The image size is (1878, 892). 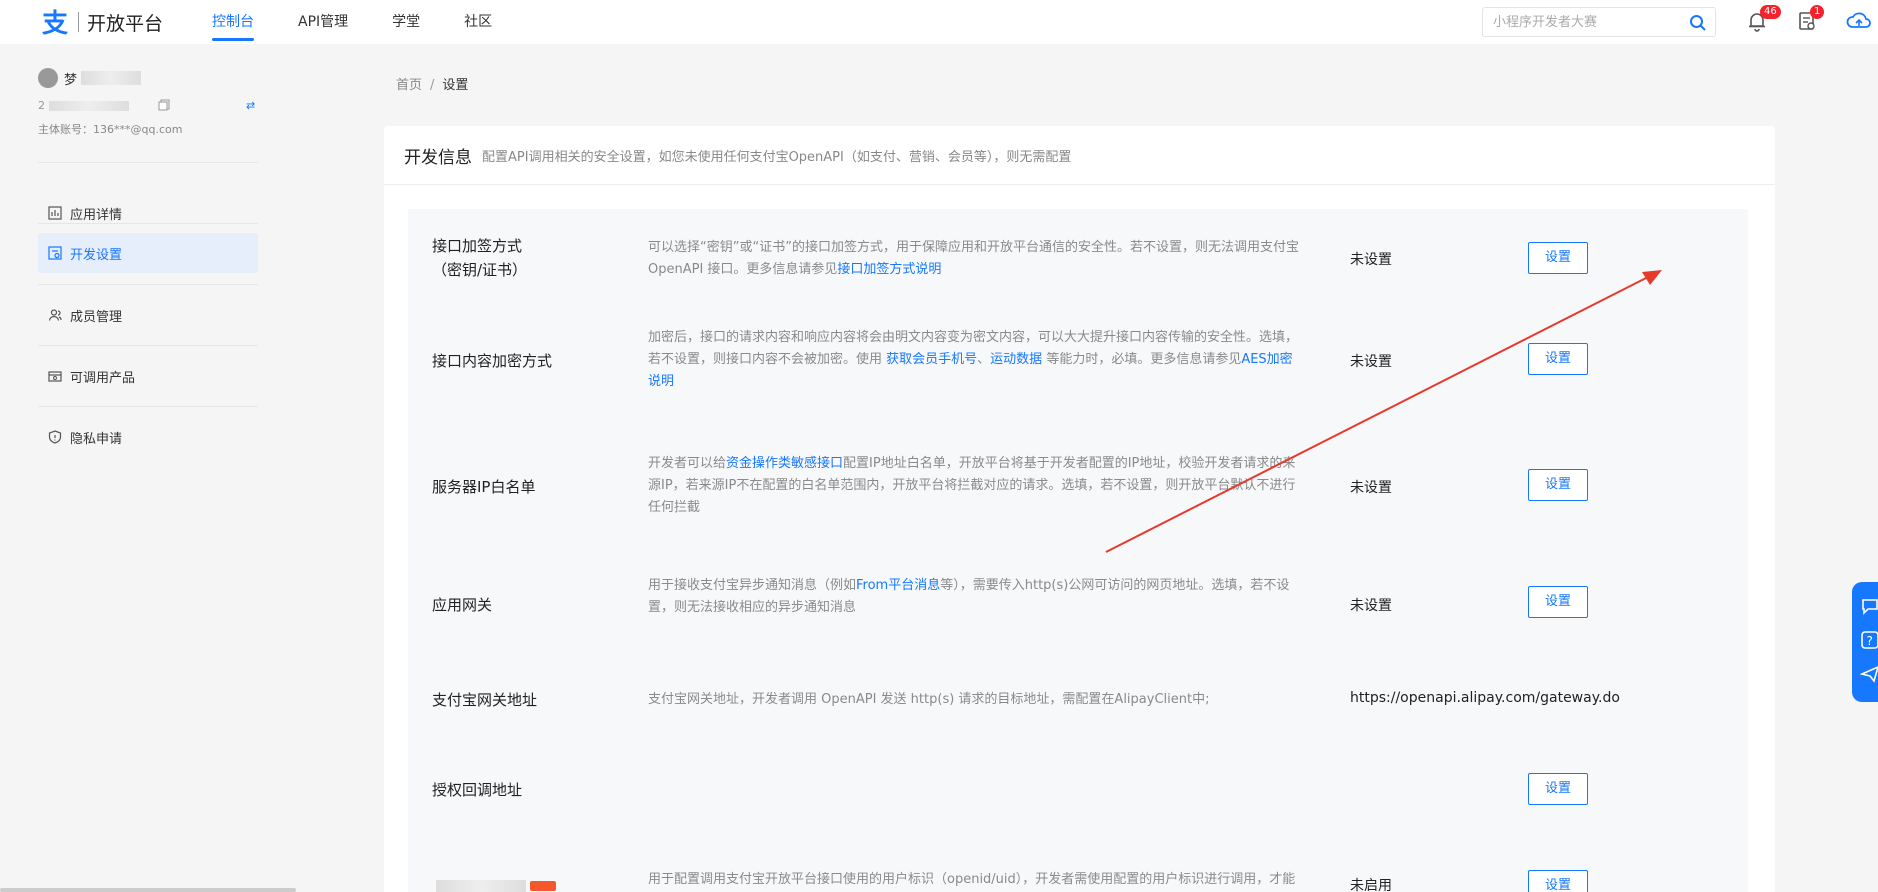 What do you see at coordinates (1578, 22) in the screenshot?
I see `search-input` at bounding box center [1578, 22].